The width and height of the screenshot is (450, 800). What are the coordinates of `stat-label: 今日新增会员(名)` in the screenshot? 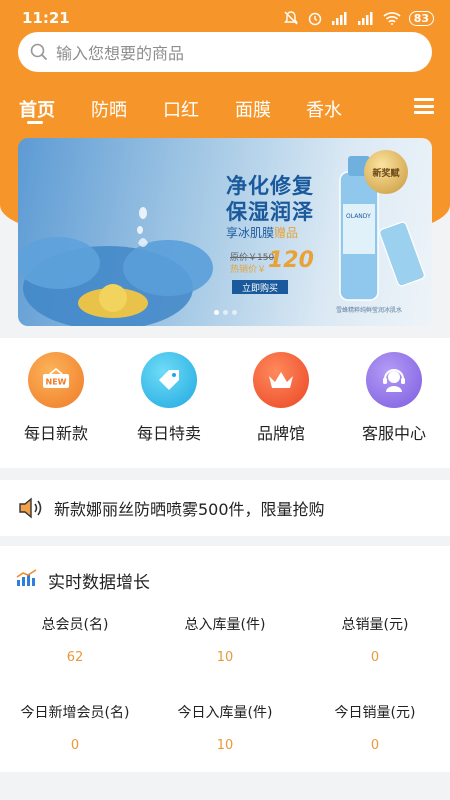 It's located at (75, 713).